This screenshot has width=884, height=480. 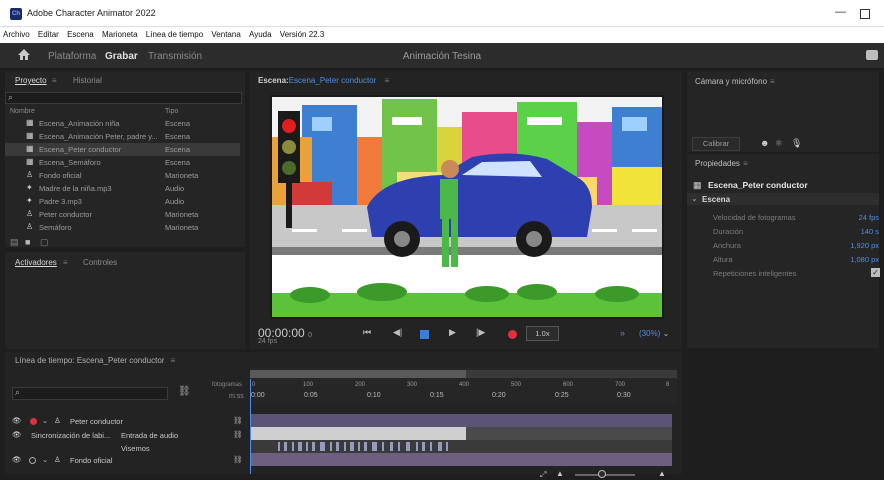 What do you see at coordinates (44, 242) in the screenshot?
I see `new-item-icon: ▢` at bounding box center [44, 242].